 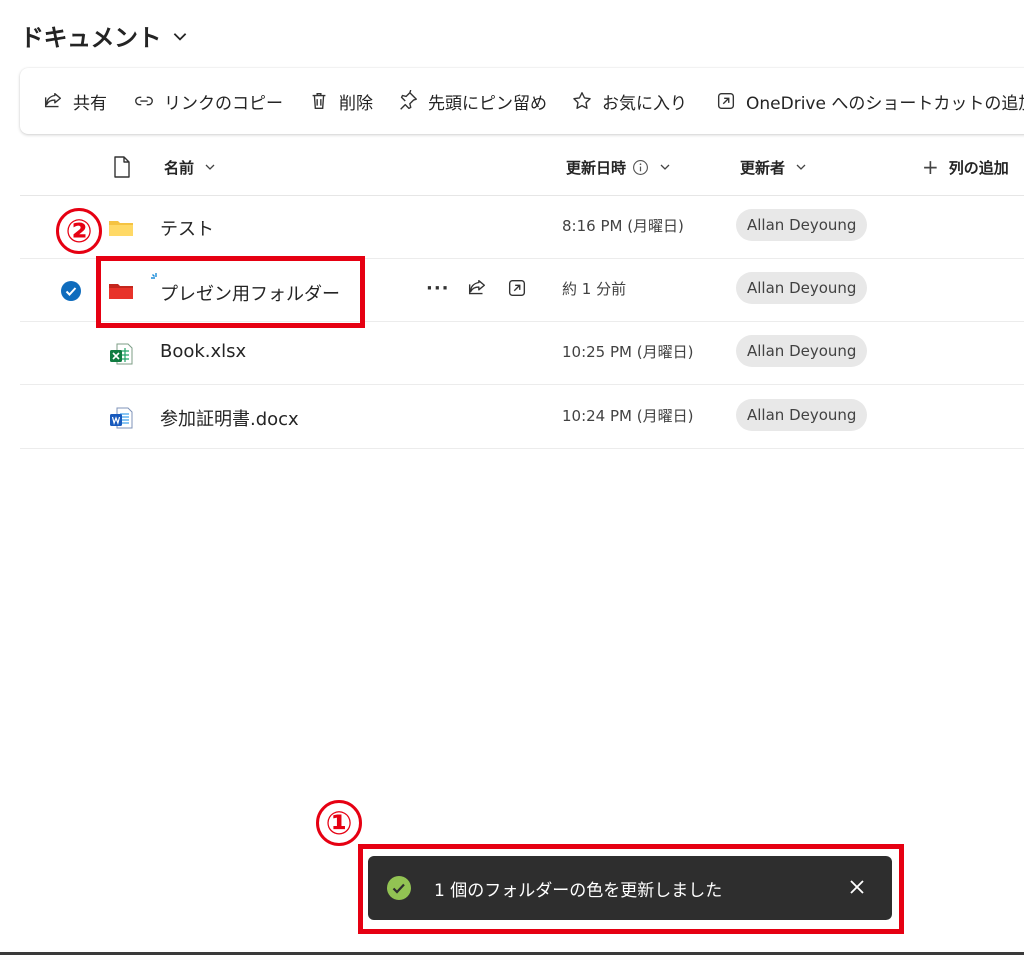 I want to click on name-header-label: 名前, so click(x=179, y=167).